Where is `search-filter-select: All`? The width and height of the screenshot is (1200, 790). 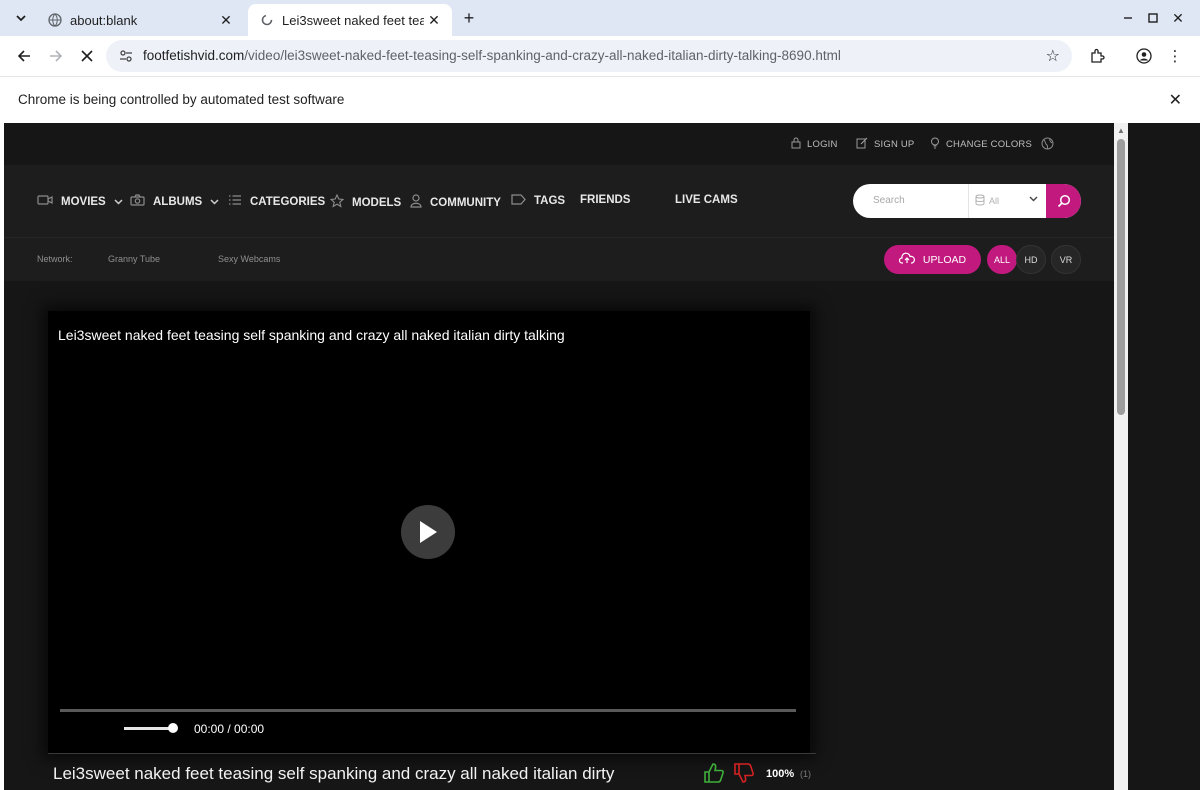 search-filter-select: All is located at coordinates (1007, 201).